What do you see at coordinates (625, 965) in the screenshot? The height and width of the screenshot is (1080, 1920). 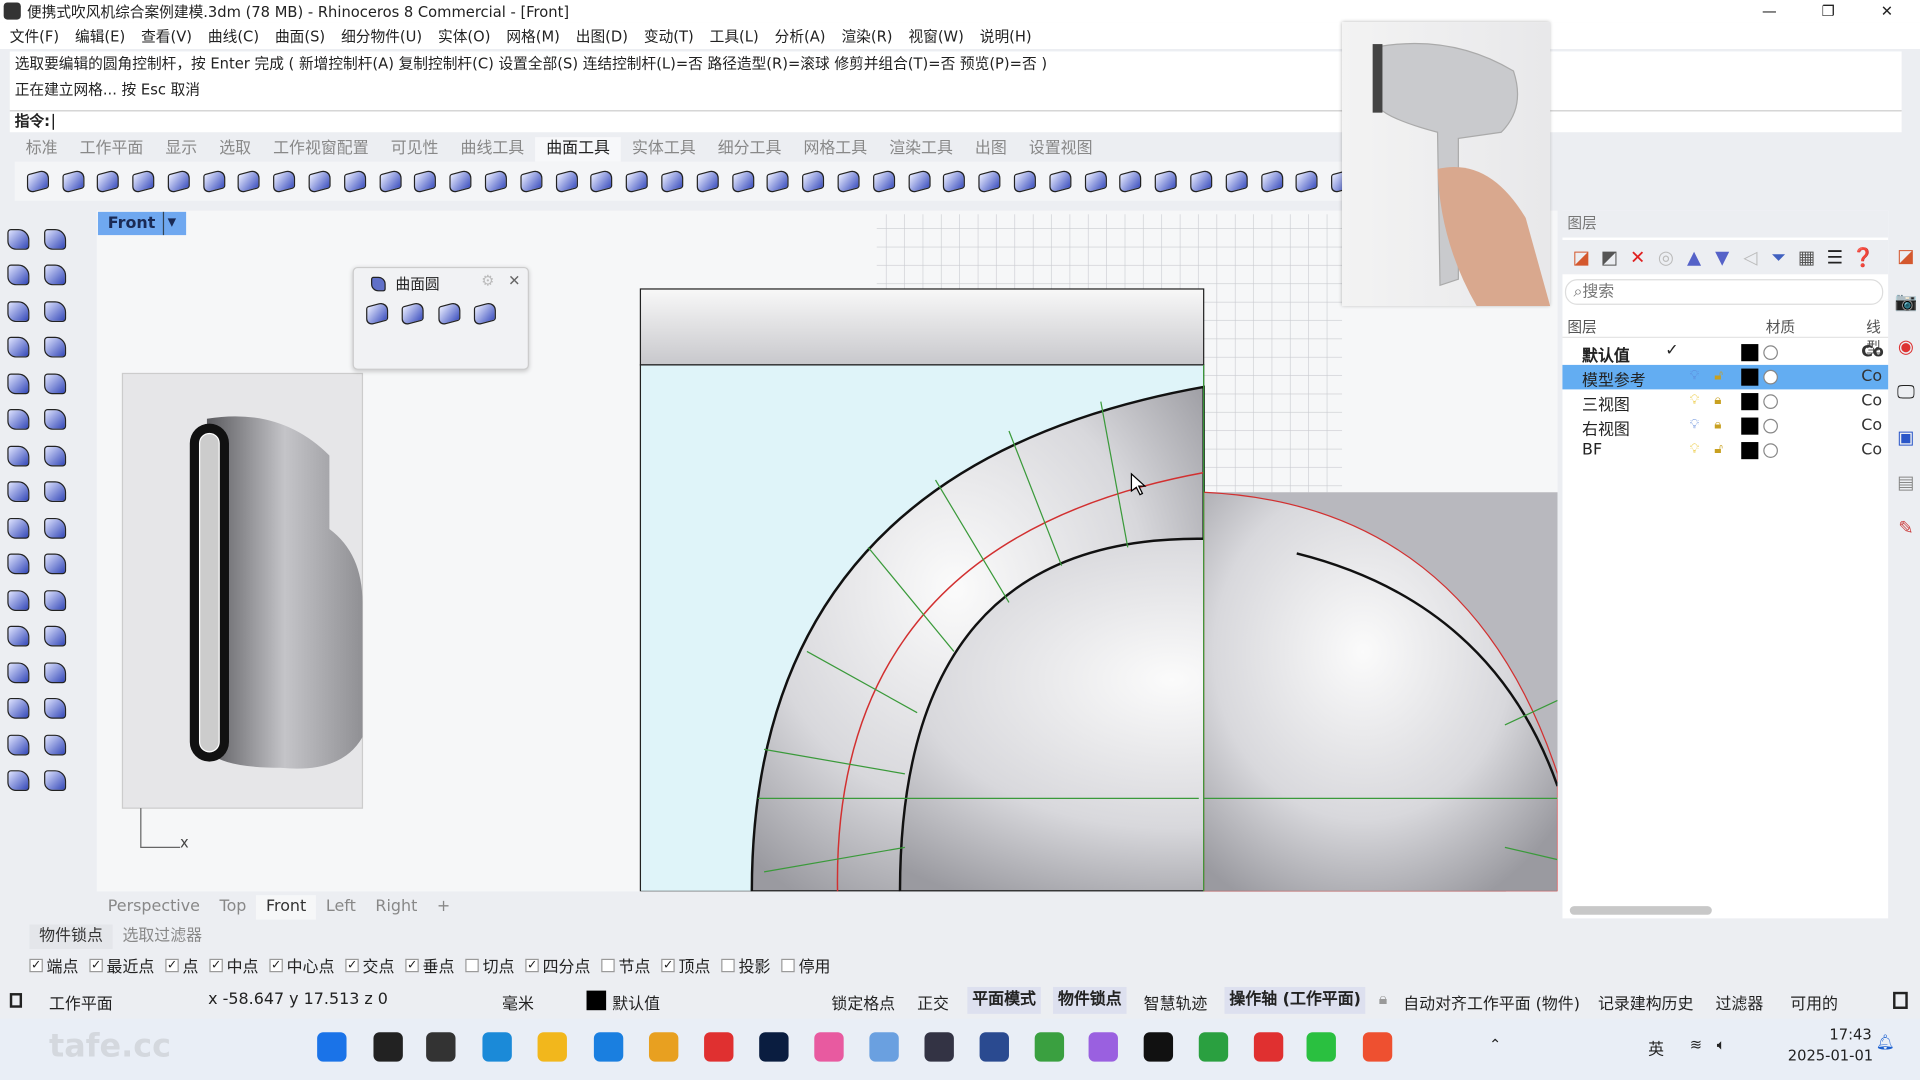 I see `osnap-option: 节点` at bounding box center [625, 965].